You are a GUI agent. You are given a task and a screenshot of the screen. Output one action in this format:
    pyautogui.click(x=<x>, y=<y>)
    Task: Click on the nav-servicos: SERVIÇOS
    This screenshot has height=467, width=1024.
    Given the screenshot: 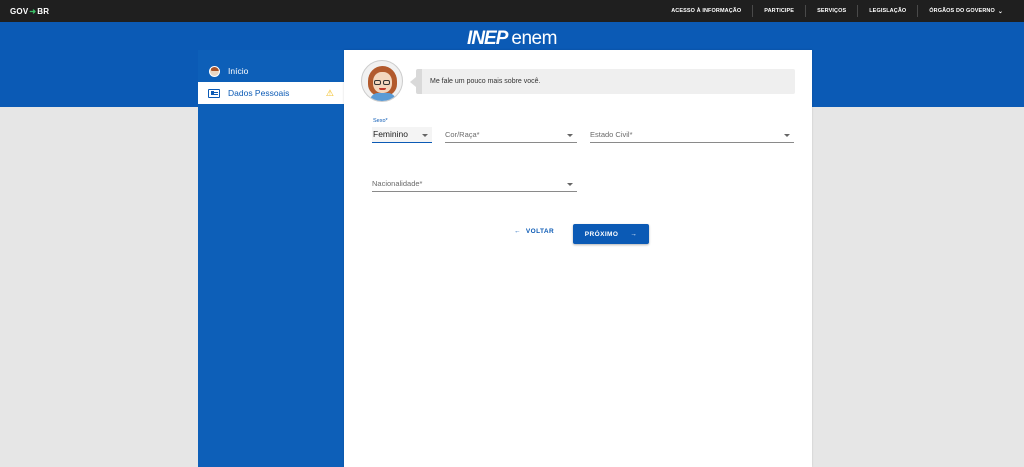 What is the action you would take?
    pyautogui.click(x=831, y=11)
    